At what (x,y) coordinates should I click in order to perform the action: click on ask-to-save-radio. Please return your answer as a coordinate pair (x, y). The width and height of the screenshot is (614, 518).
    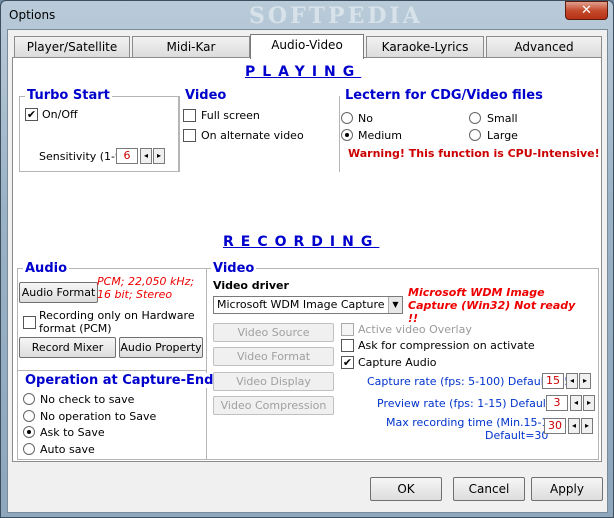
    Looking at the image, I should click on (29, 432).